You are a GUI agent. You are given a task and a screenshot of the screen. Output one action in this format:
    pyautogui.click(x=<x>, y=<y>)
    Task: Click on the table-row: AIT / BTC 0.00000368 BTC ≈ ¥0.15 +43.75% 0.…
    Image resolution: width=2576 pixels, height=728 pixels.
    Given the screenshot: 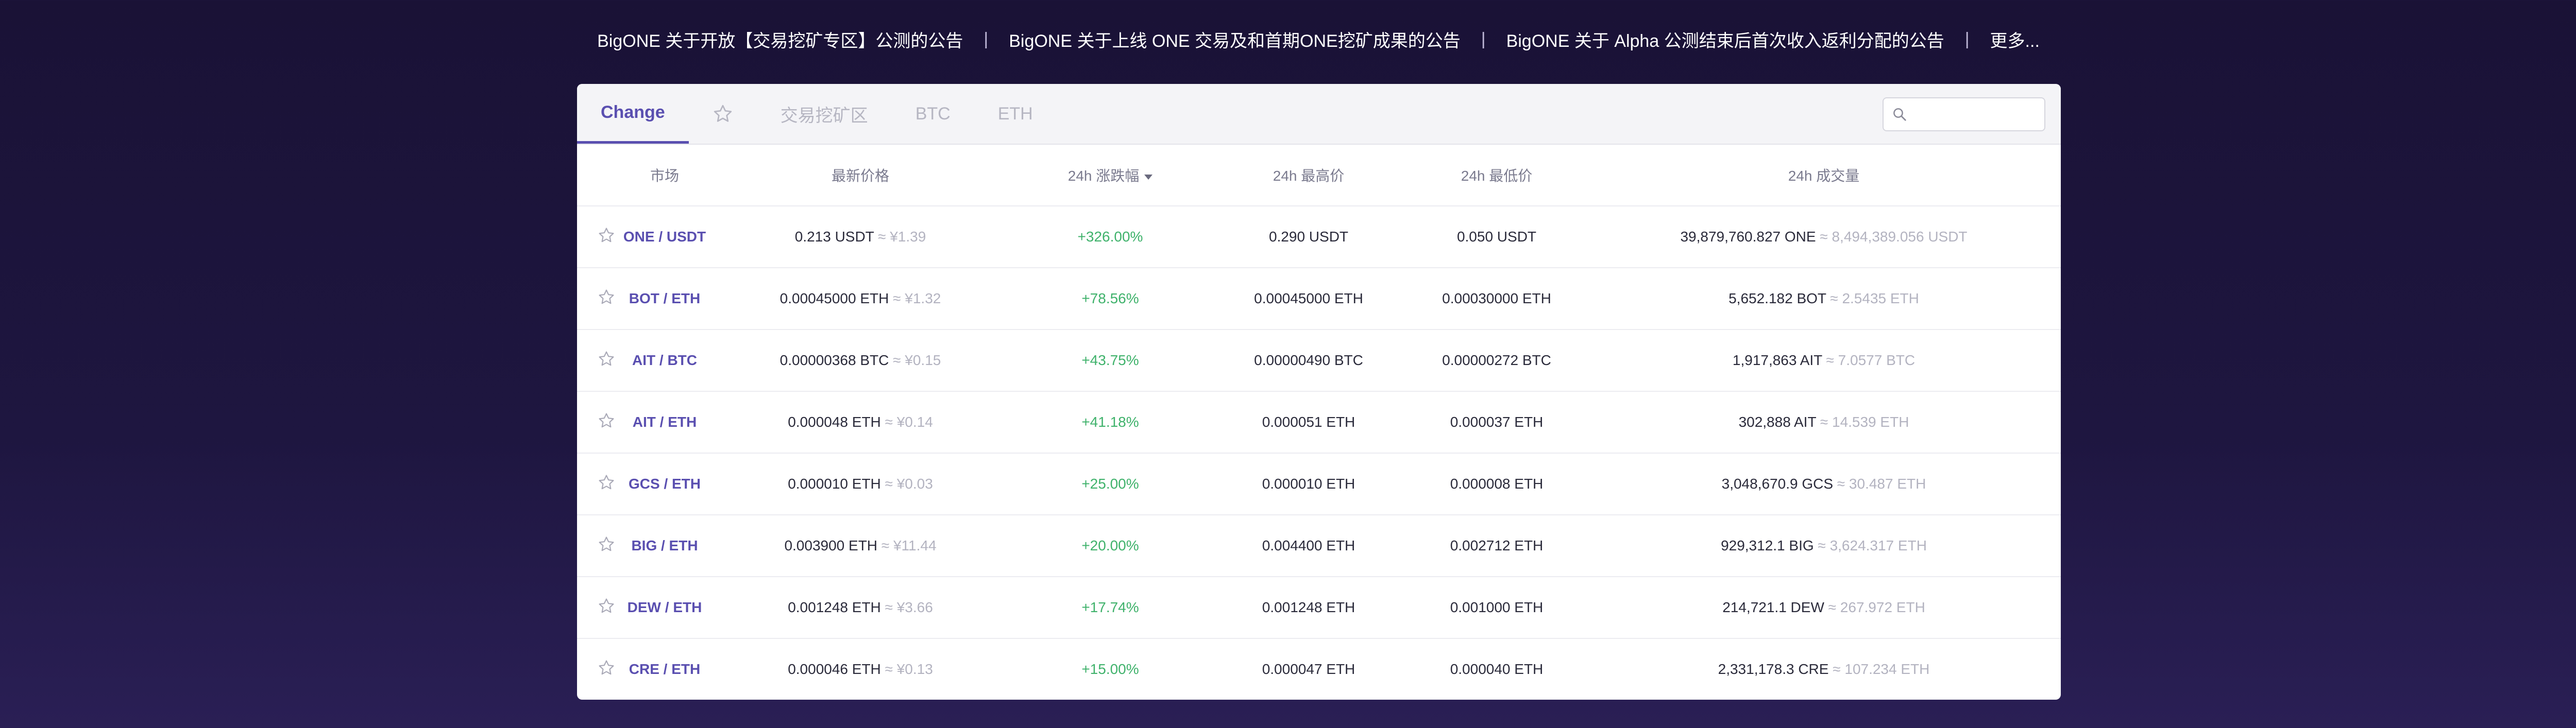 What is the action you would take?
    pyautogui.click(x=1319, y=361)
    